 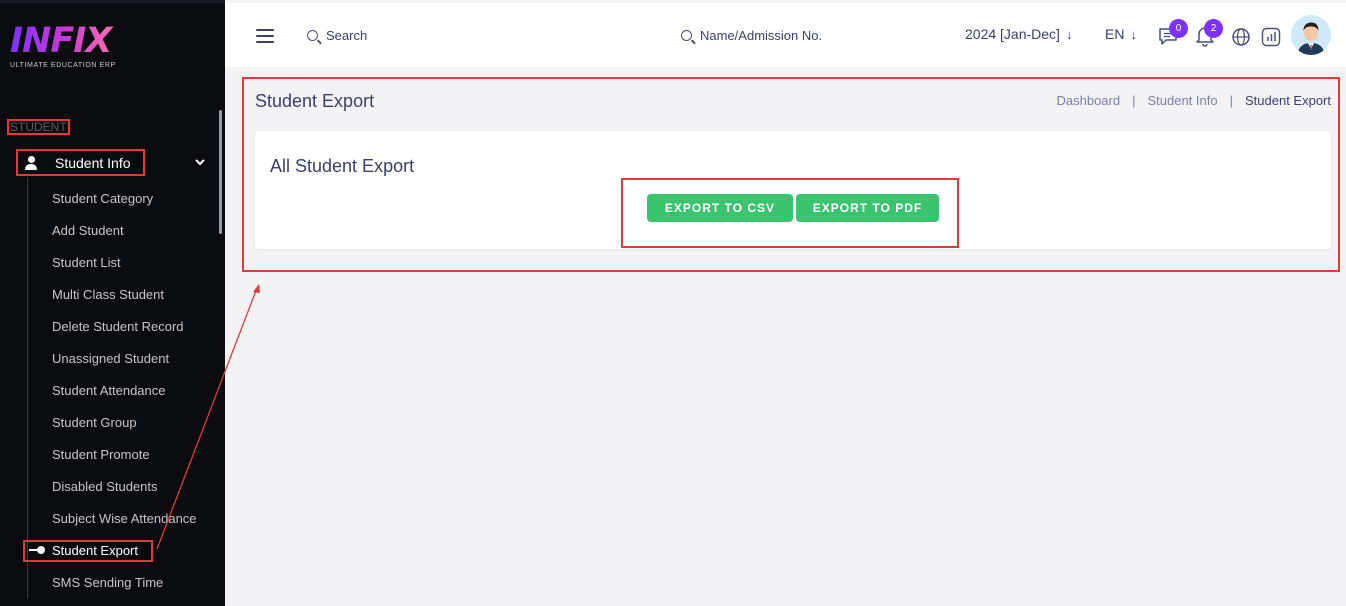 What do you see at coordinates (1271, 39) in the screenshot?
I see `analytics-icon` at bounding box center [1271, 39].